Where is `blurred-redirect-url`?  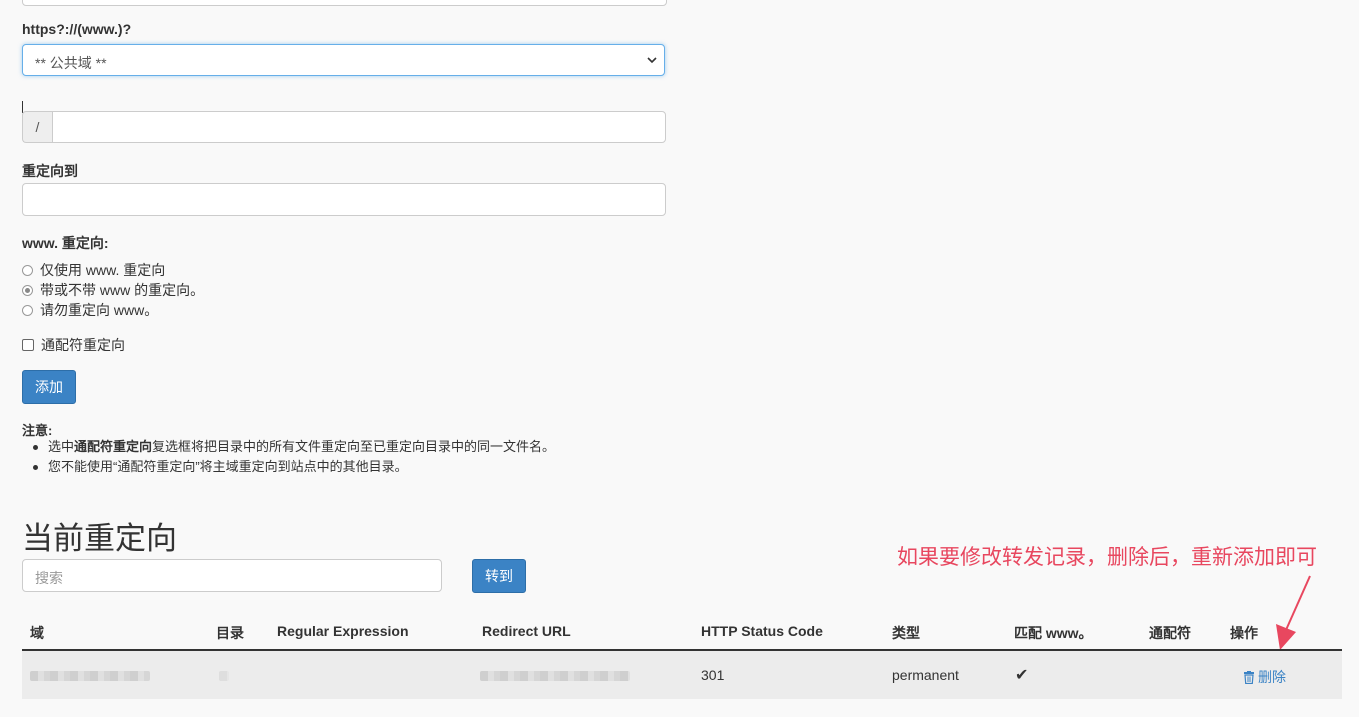 blurred-redirect-url is located at coordinates (555, 676).